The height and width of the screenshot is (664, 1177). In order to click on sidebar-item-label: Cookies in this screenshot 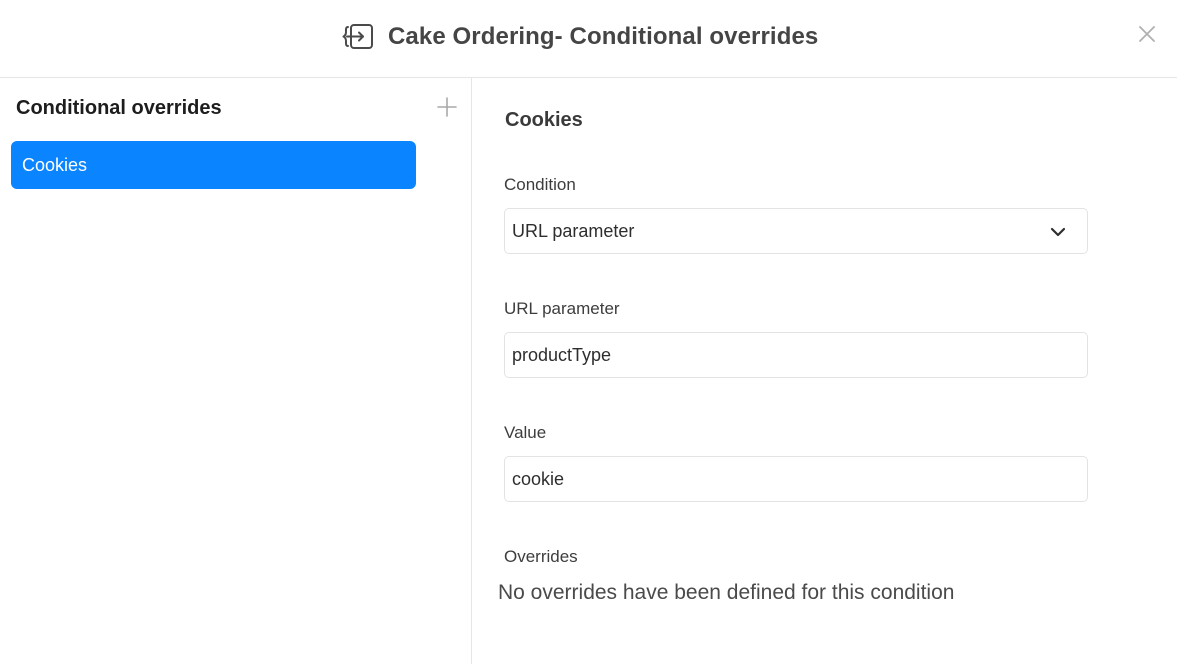, I will do `click(55, 164)`.